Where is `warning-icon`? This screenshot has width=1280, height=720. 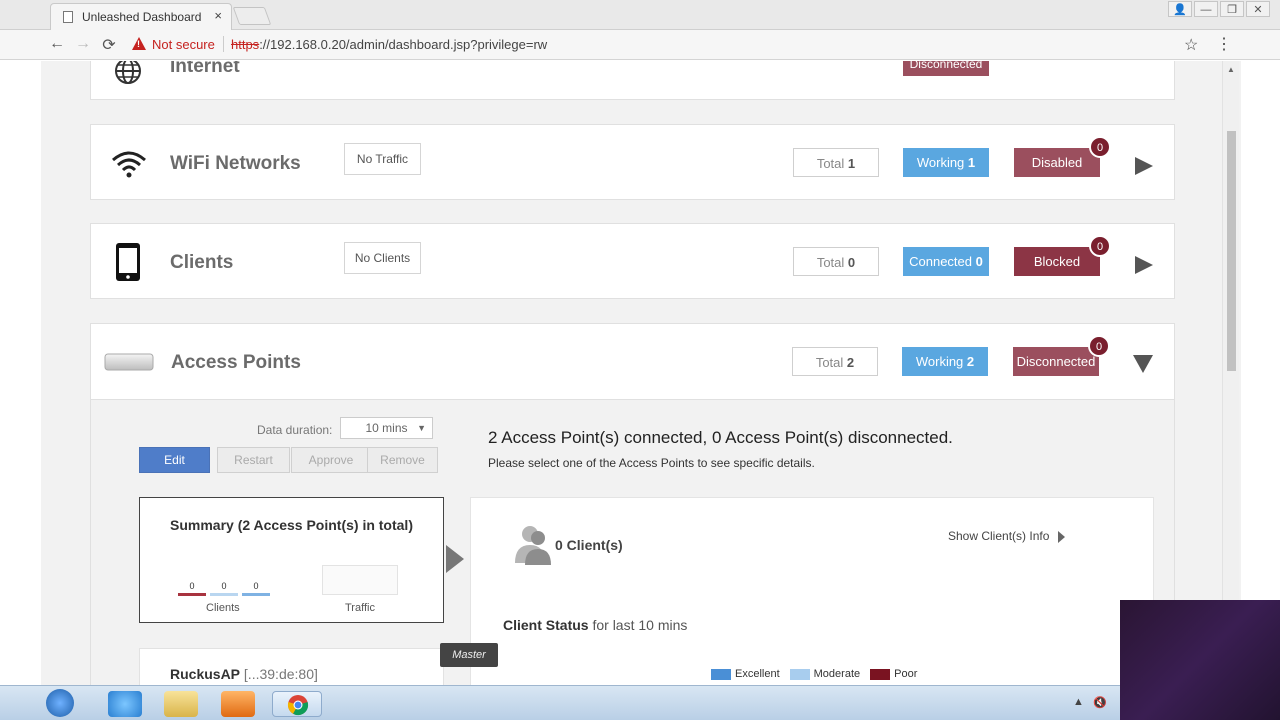
warning-icon is located at coordinates (139, 43).